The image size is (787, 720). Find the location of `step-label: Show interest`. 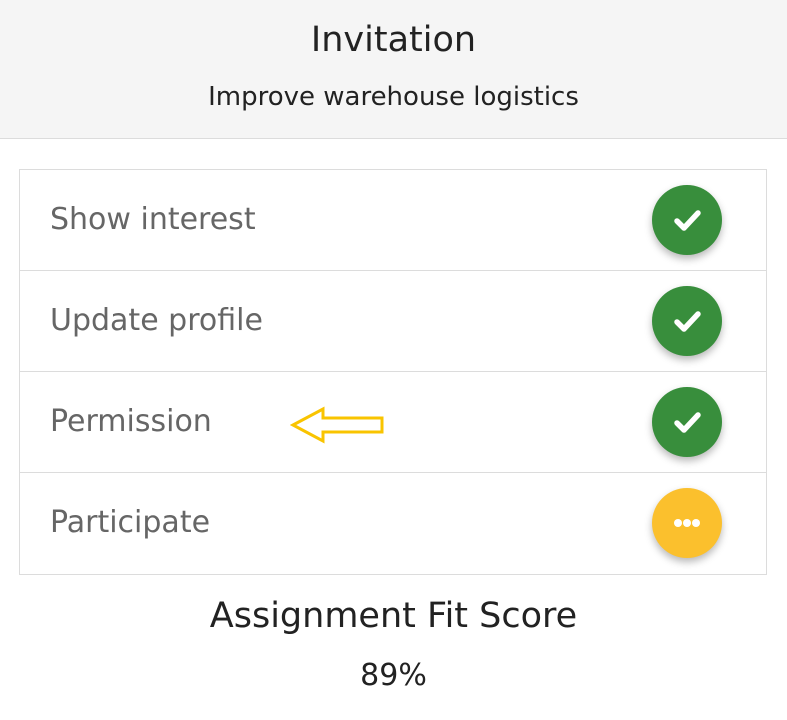

step-label: Show interest is located at coordinates (153, 219).